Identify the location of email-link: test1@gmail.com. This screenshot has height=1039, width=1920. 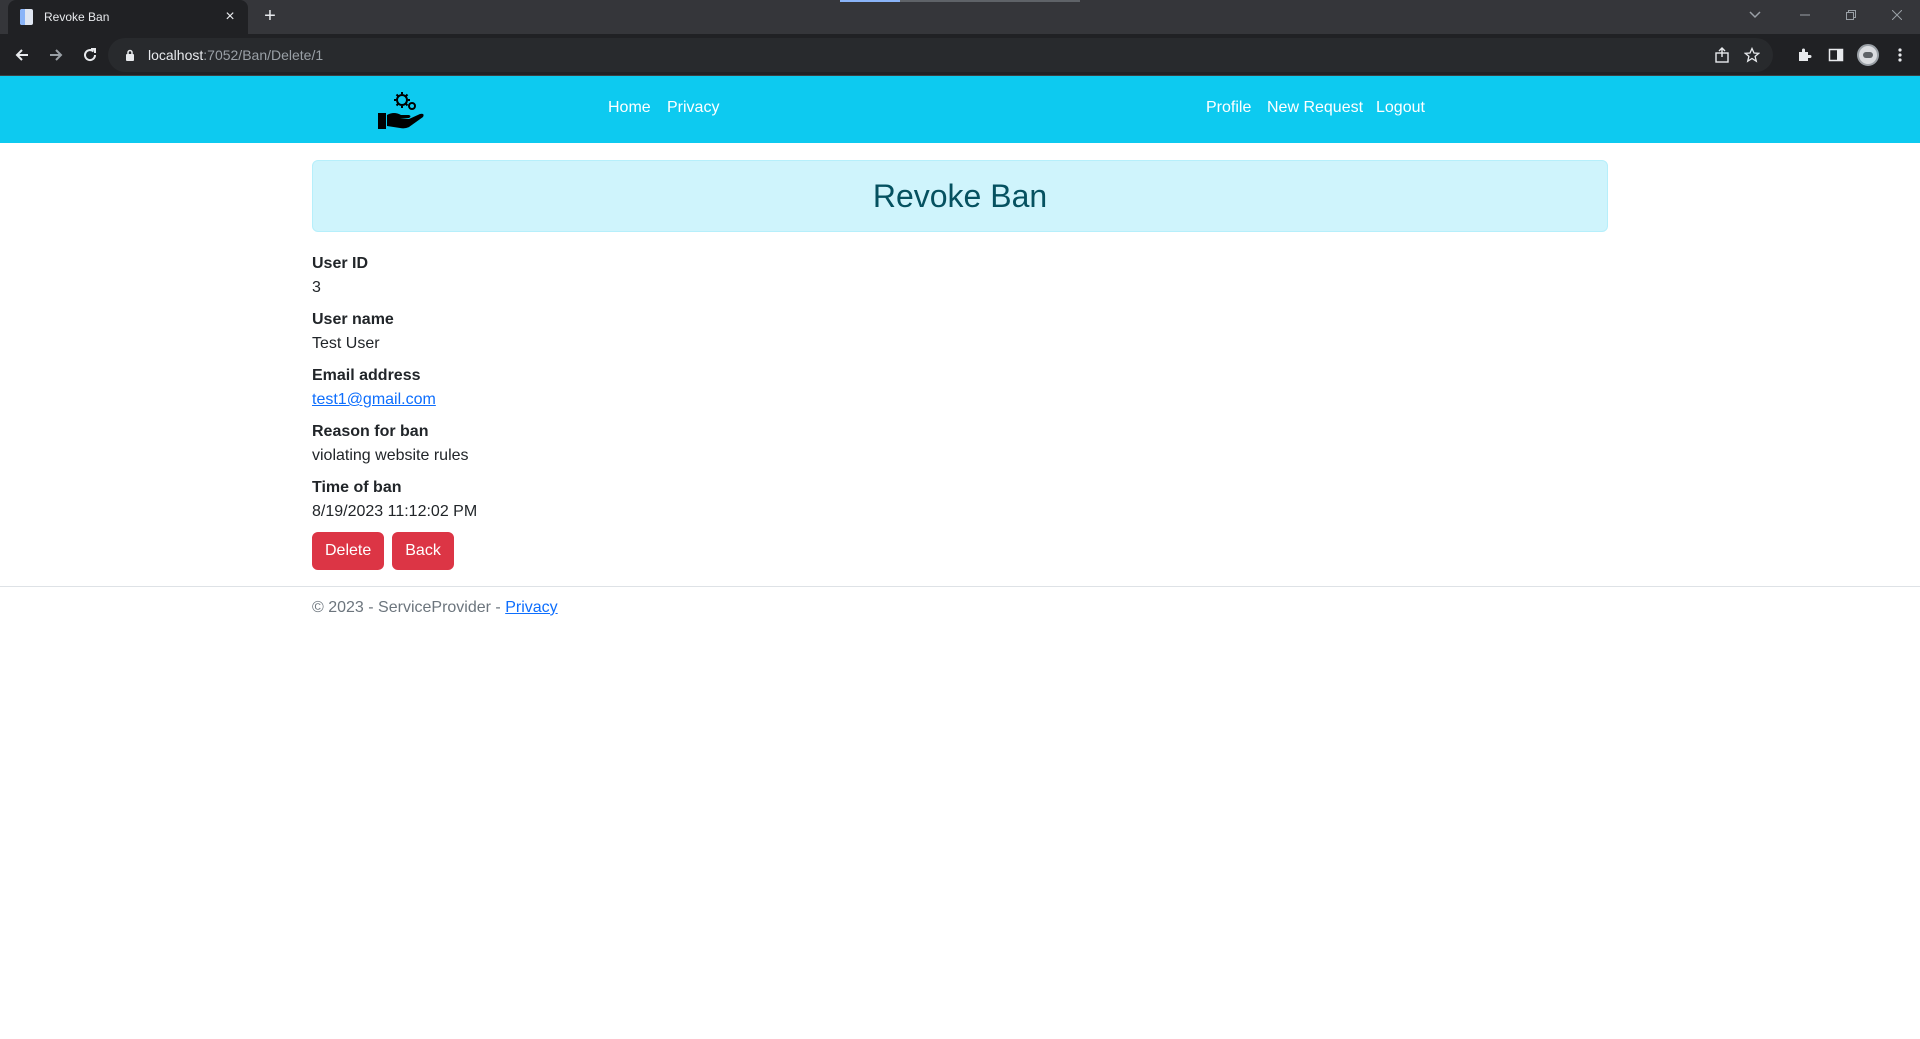
(374, 399).